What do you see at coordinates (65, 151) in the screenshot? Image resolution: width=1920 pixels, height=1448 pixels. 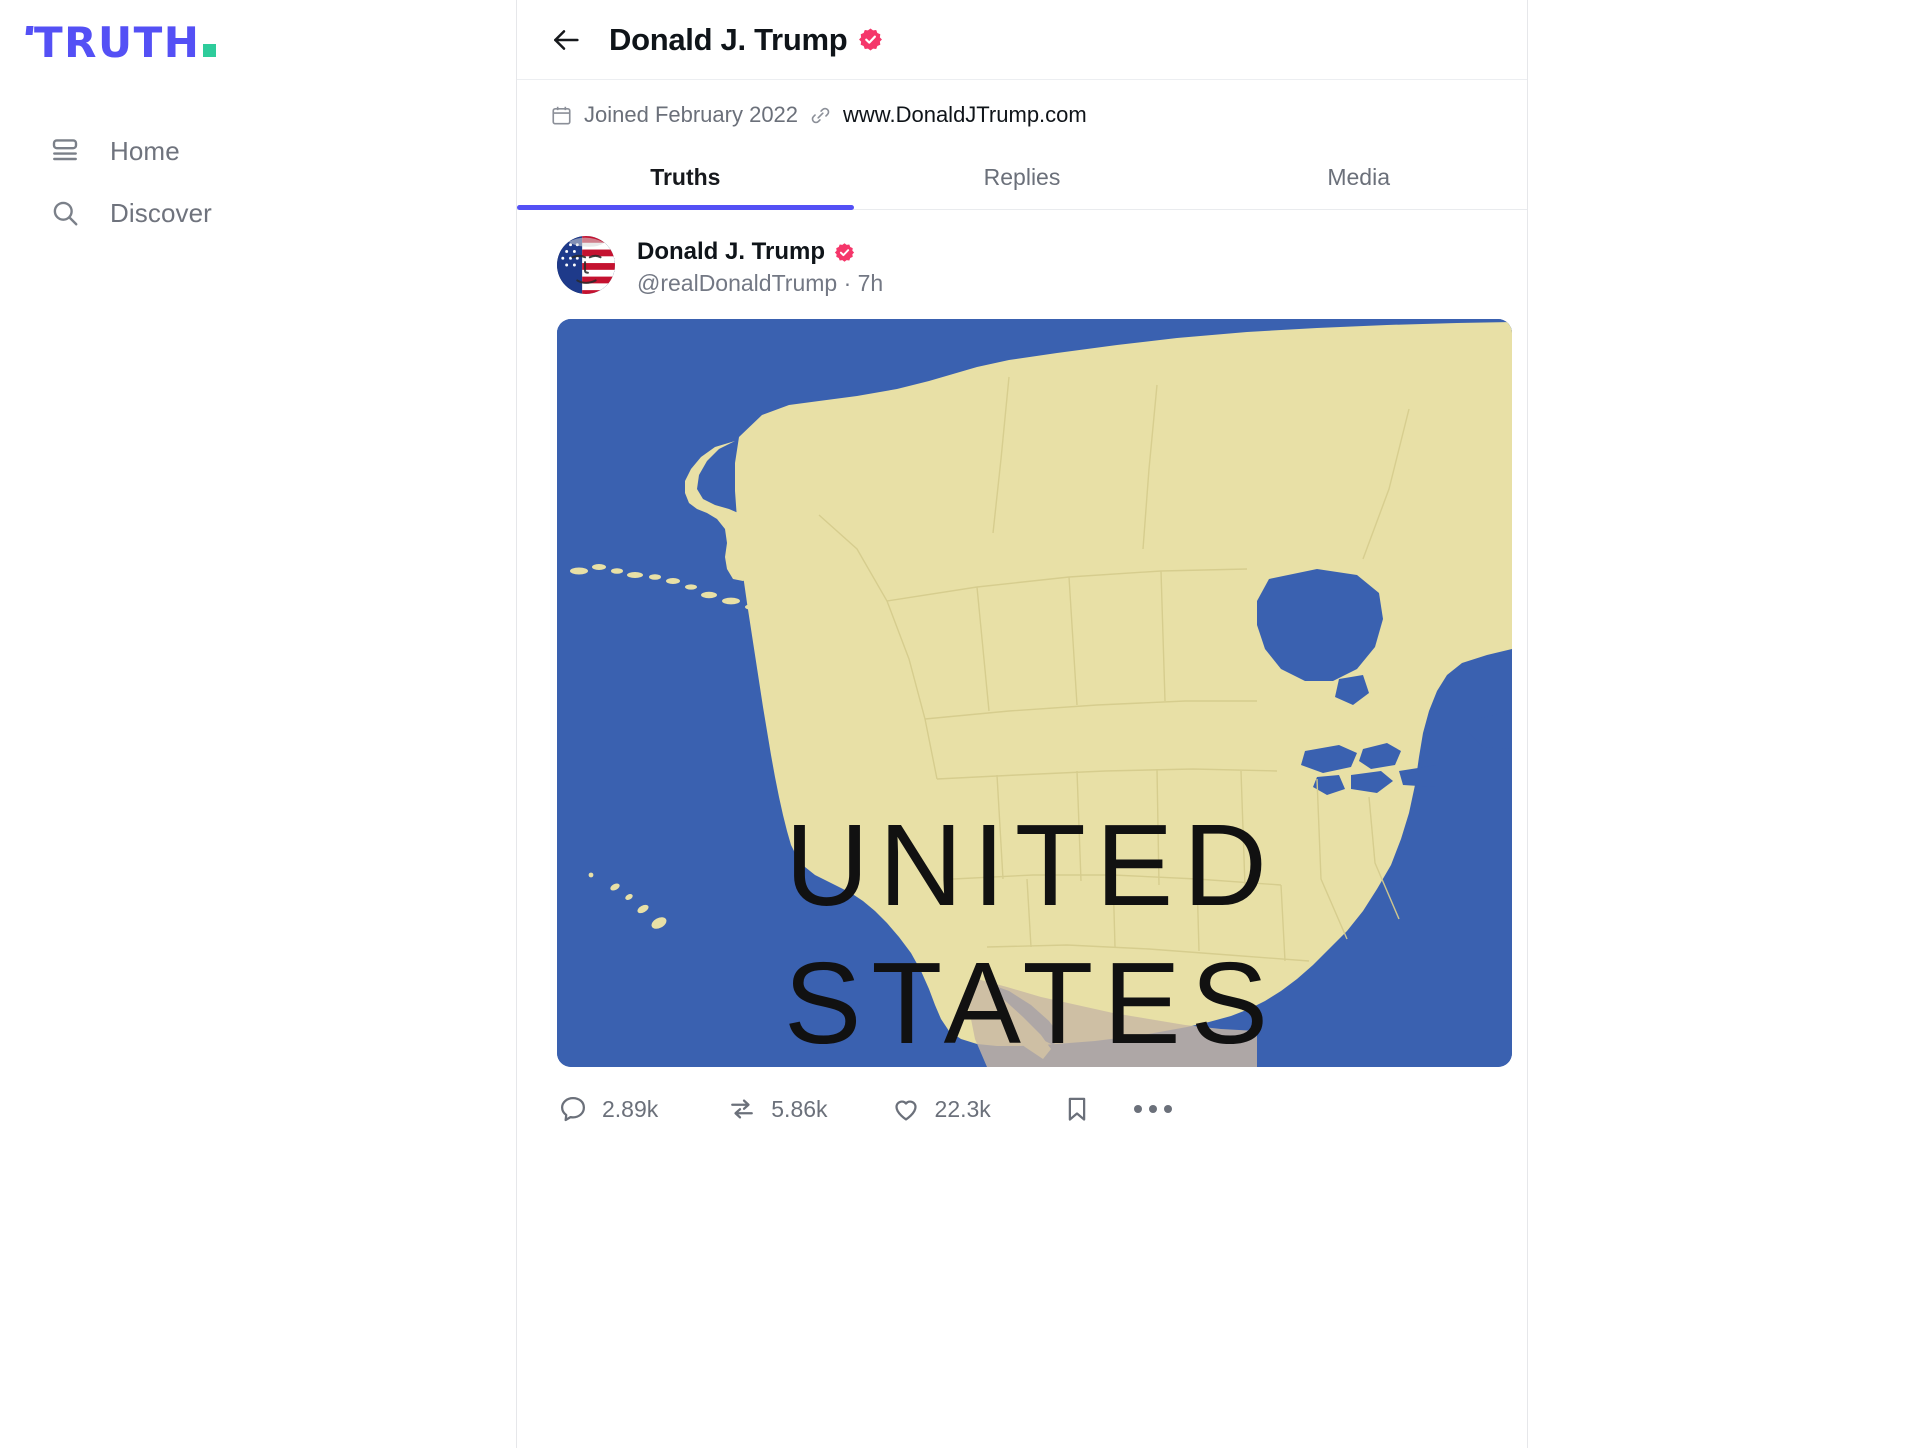 I see `home-feed-icon` at bounding box center [65, 151].